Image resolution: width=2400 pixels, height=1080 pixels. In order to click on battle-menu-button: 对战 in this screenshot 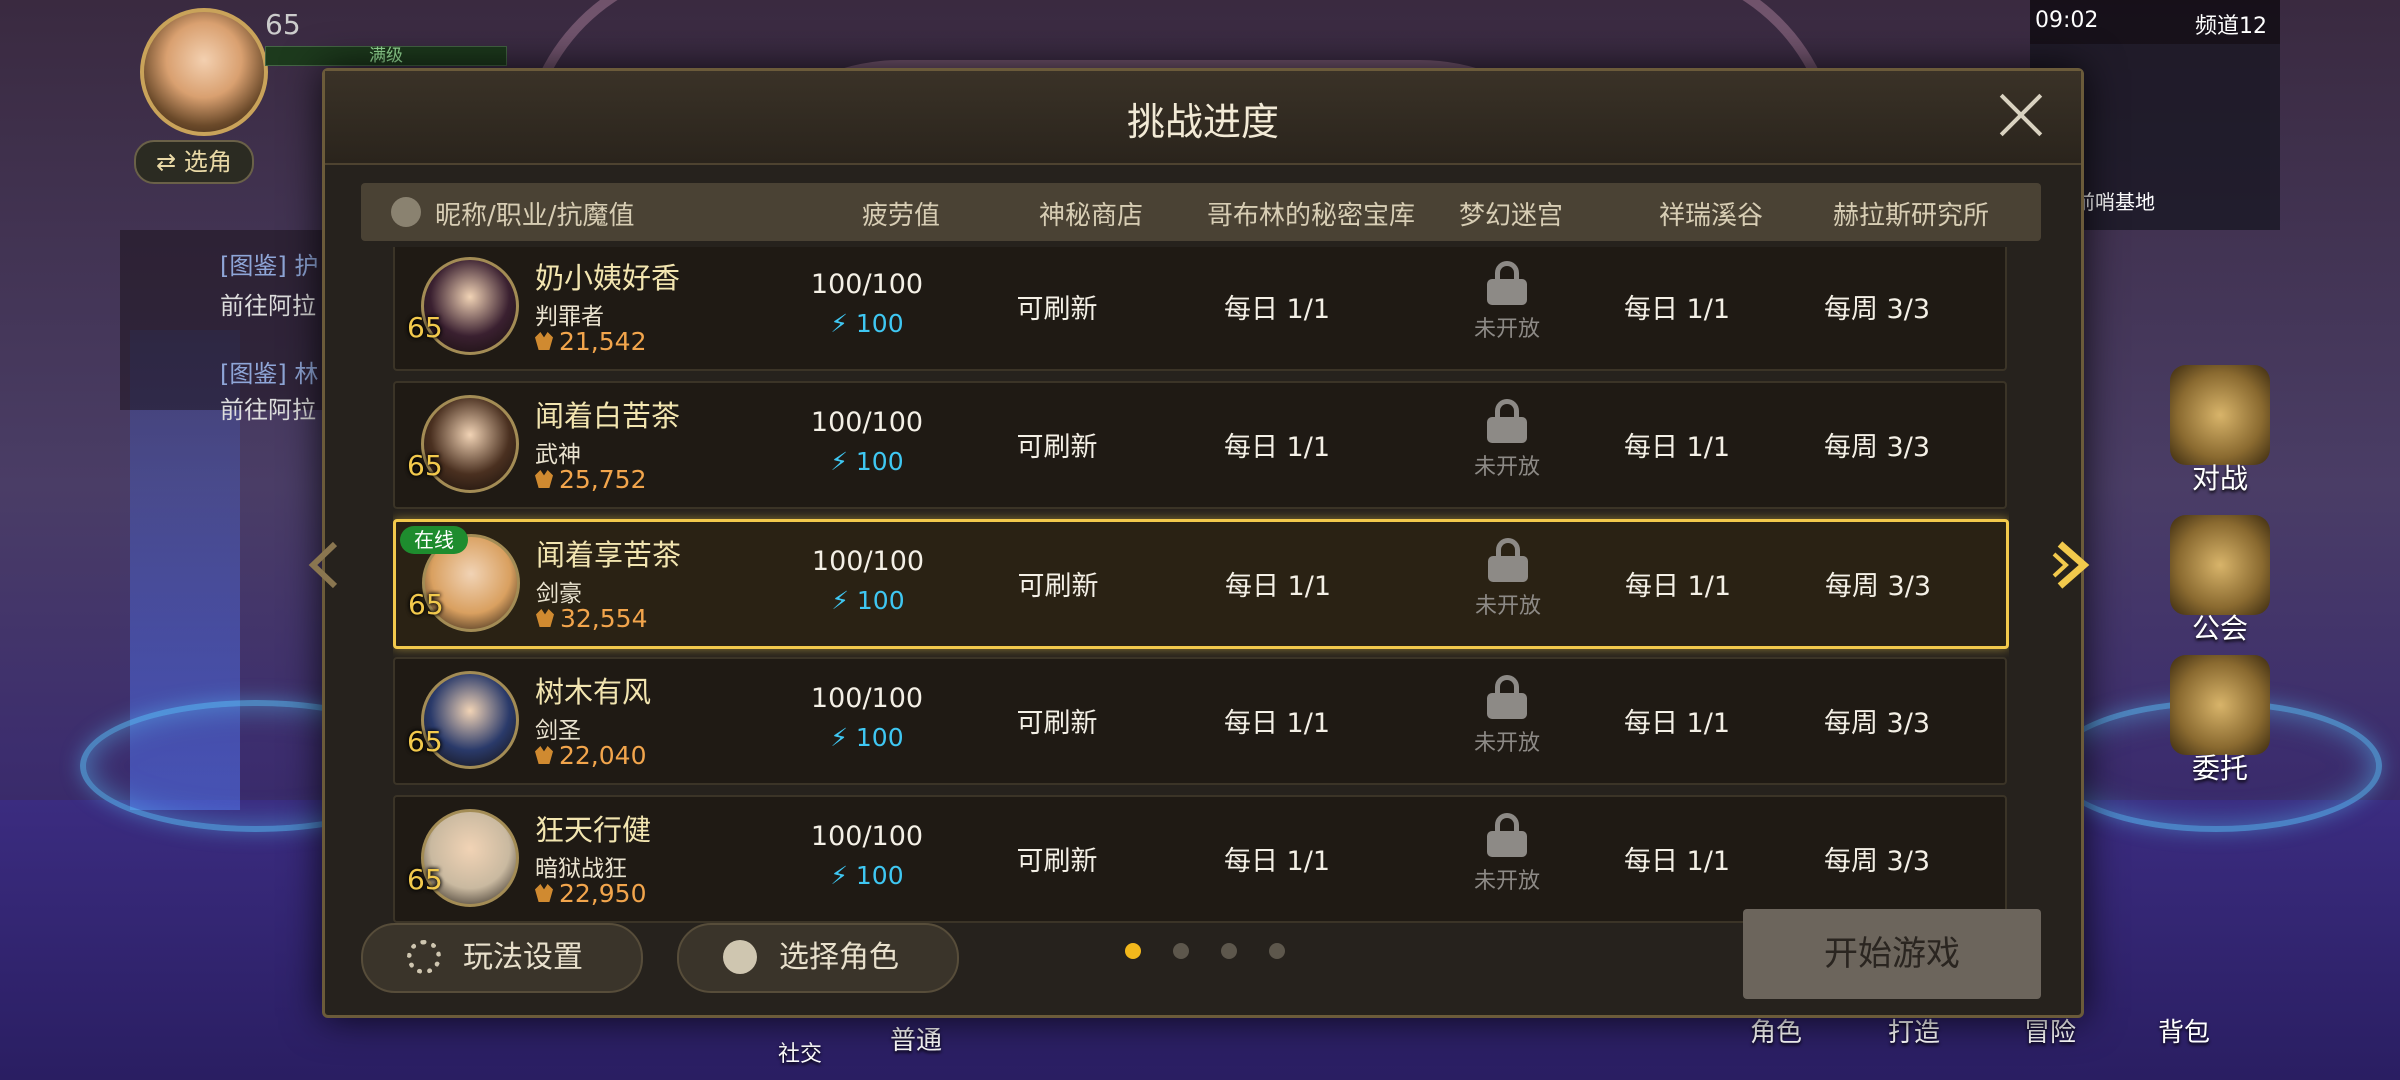, I will do `click(2220, 431)`.